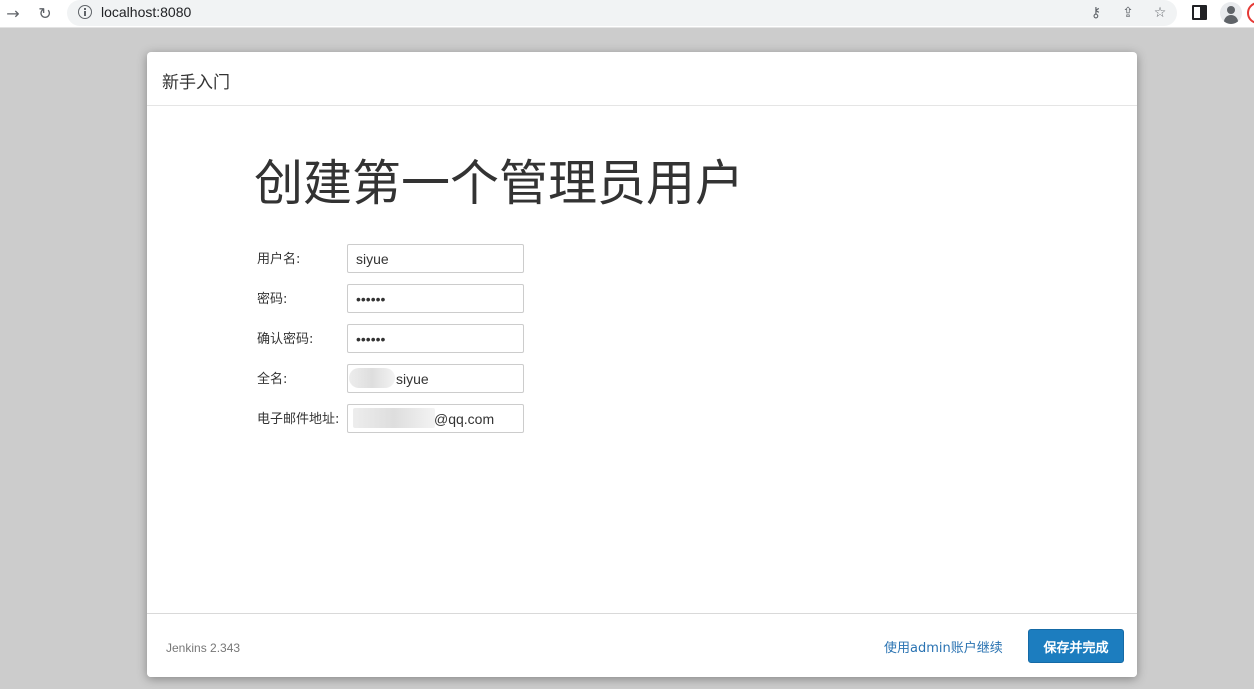 Image resolution: width=1254 pixels, height=689 pixels. What do you see at coordinates (943, 646) in the screenshot?
I see `continue-as-admin-link: 使用admin账户继续` at bounding box center [943, 646].